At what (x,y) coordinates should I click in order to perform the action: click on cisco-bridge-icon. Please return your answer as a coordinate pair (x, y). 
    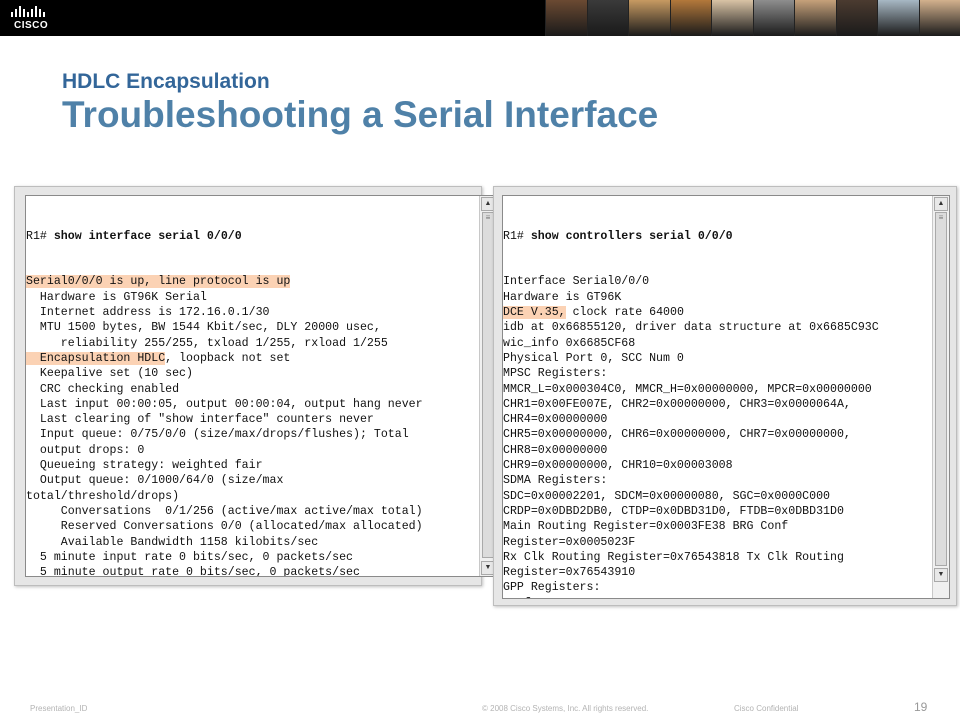
    Looking at the image, I should click on (28, 11).